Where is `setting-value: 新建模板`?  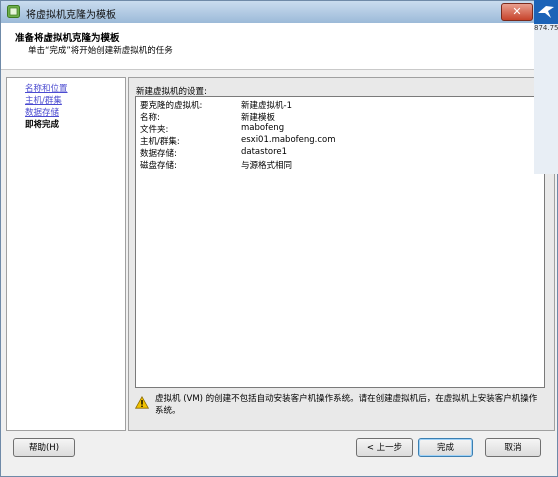
setting-value: 新建模板 is located at coordinates (258, 118).